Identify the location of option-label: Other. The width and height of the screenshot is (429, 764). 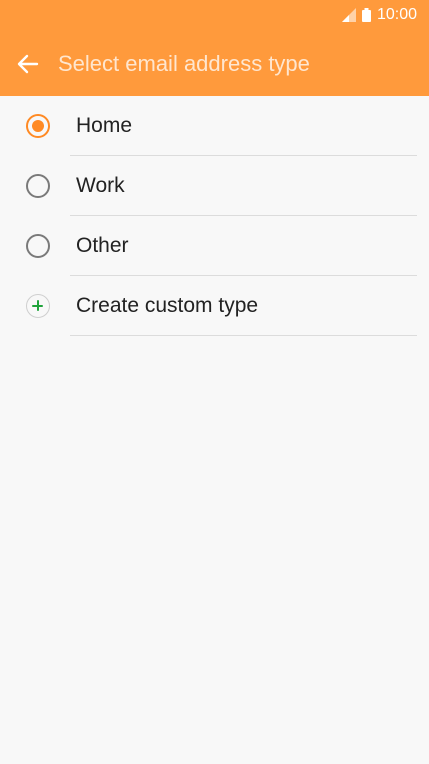
(102, 245).